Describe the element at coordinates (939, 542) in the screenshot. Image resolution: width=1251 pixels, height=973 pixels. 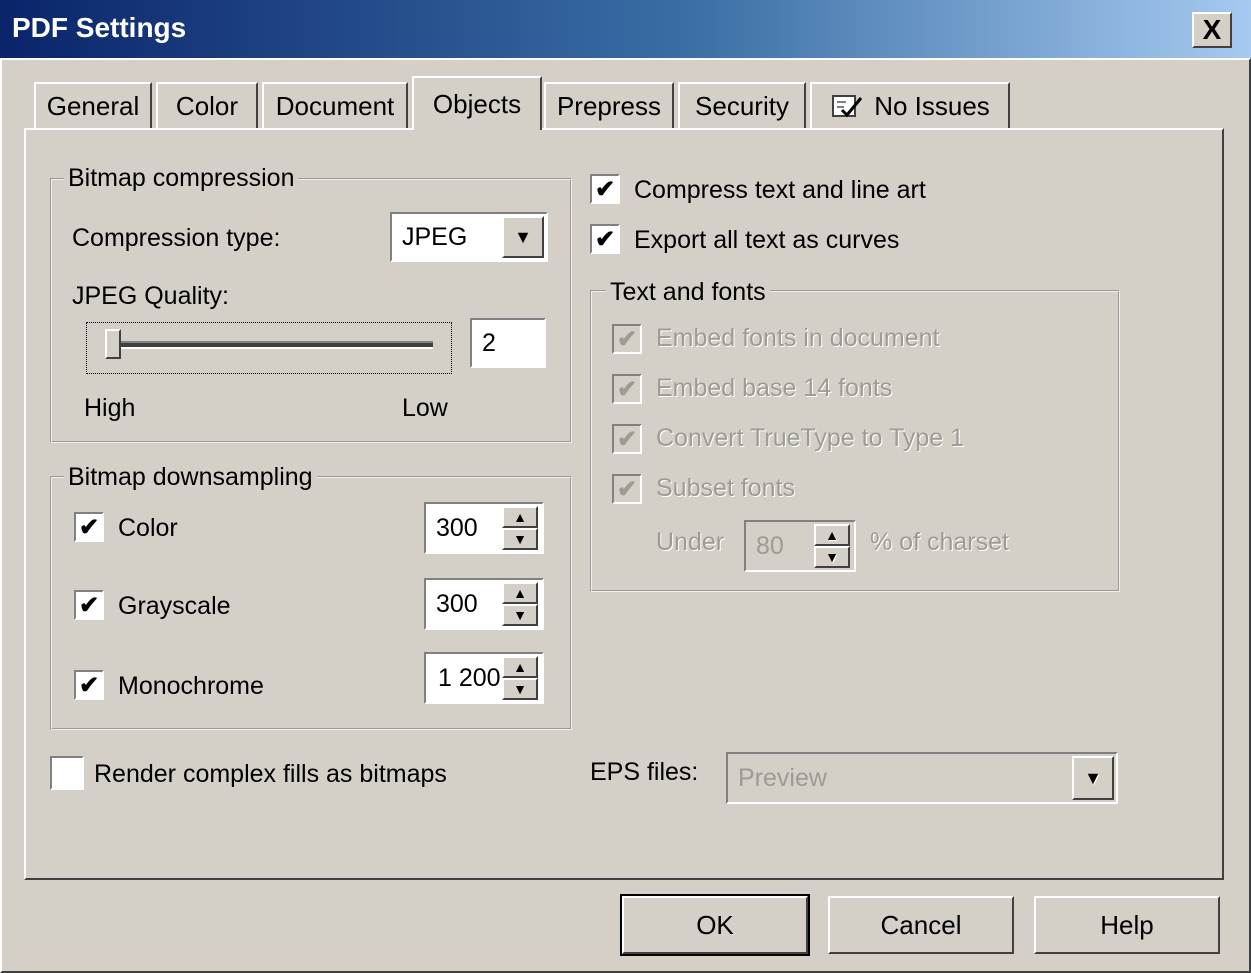
I see `charset-label: % of charset` at that location.